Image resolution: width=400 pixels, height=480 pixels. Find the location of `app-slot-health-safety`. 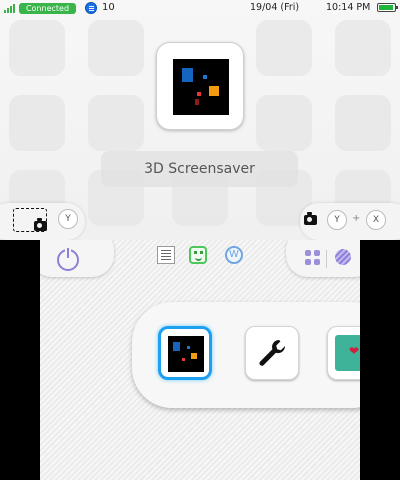

app-slot-health-safety is located at coordinates (343, 353).